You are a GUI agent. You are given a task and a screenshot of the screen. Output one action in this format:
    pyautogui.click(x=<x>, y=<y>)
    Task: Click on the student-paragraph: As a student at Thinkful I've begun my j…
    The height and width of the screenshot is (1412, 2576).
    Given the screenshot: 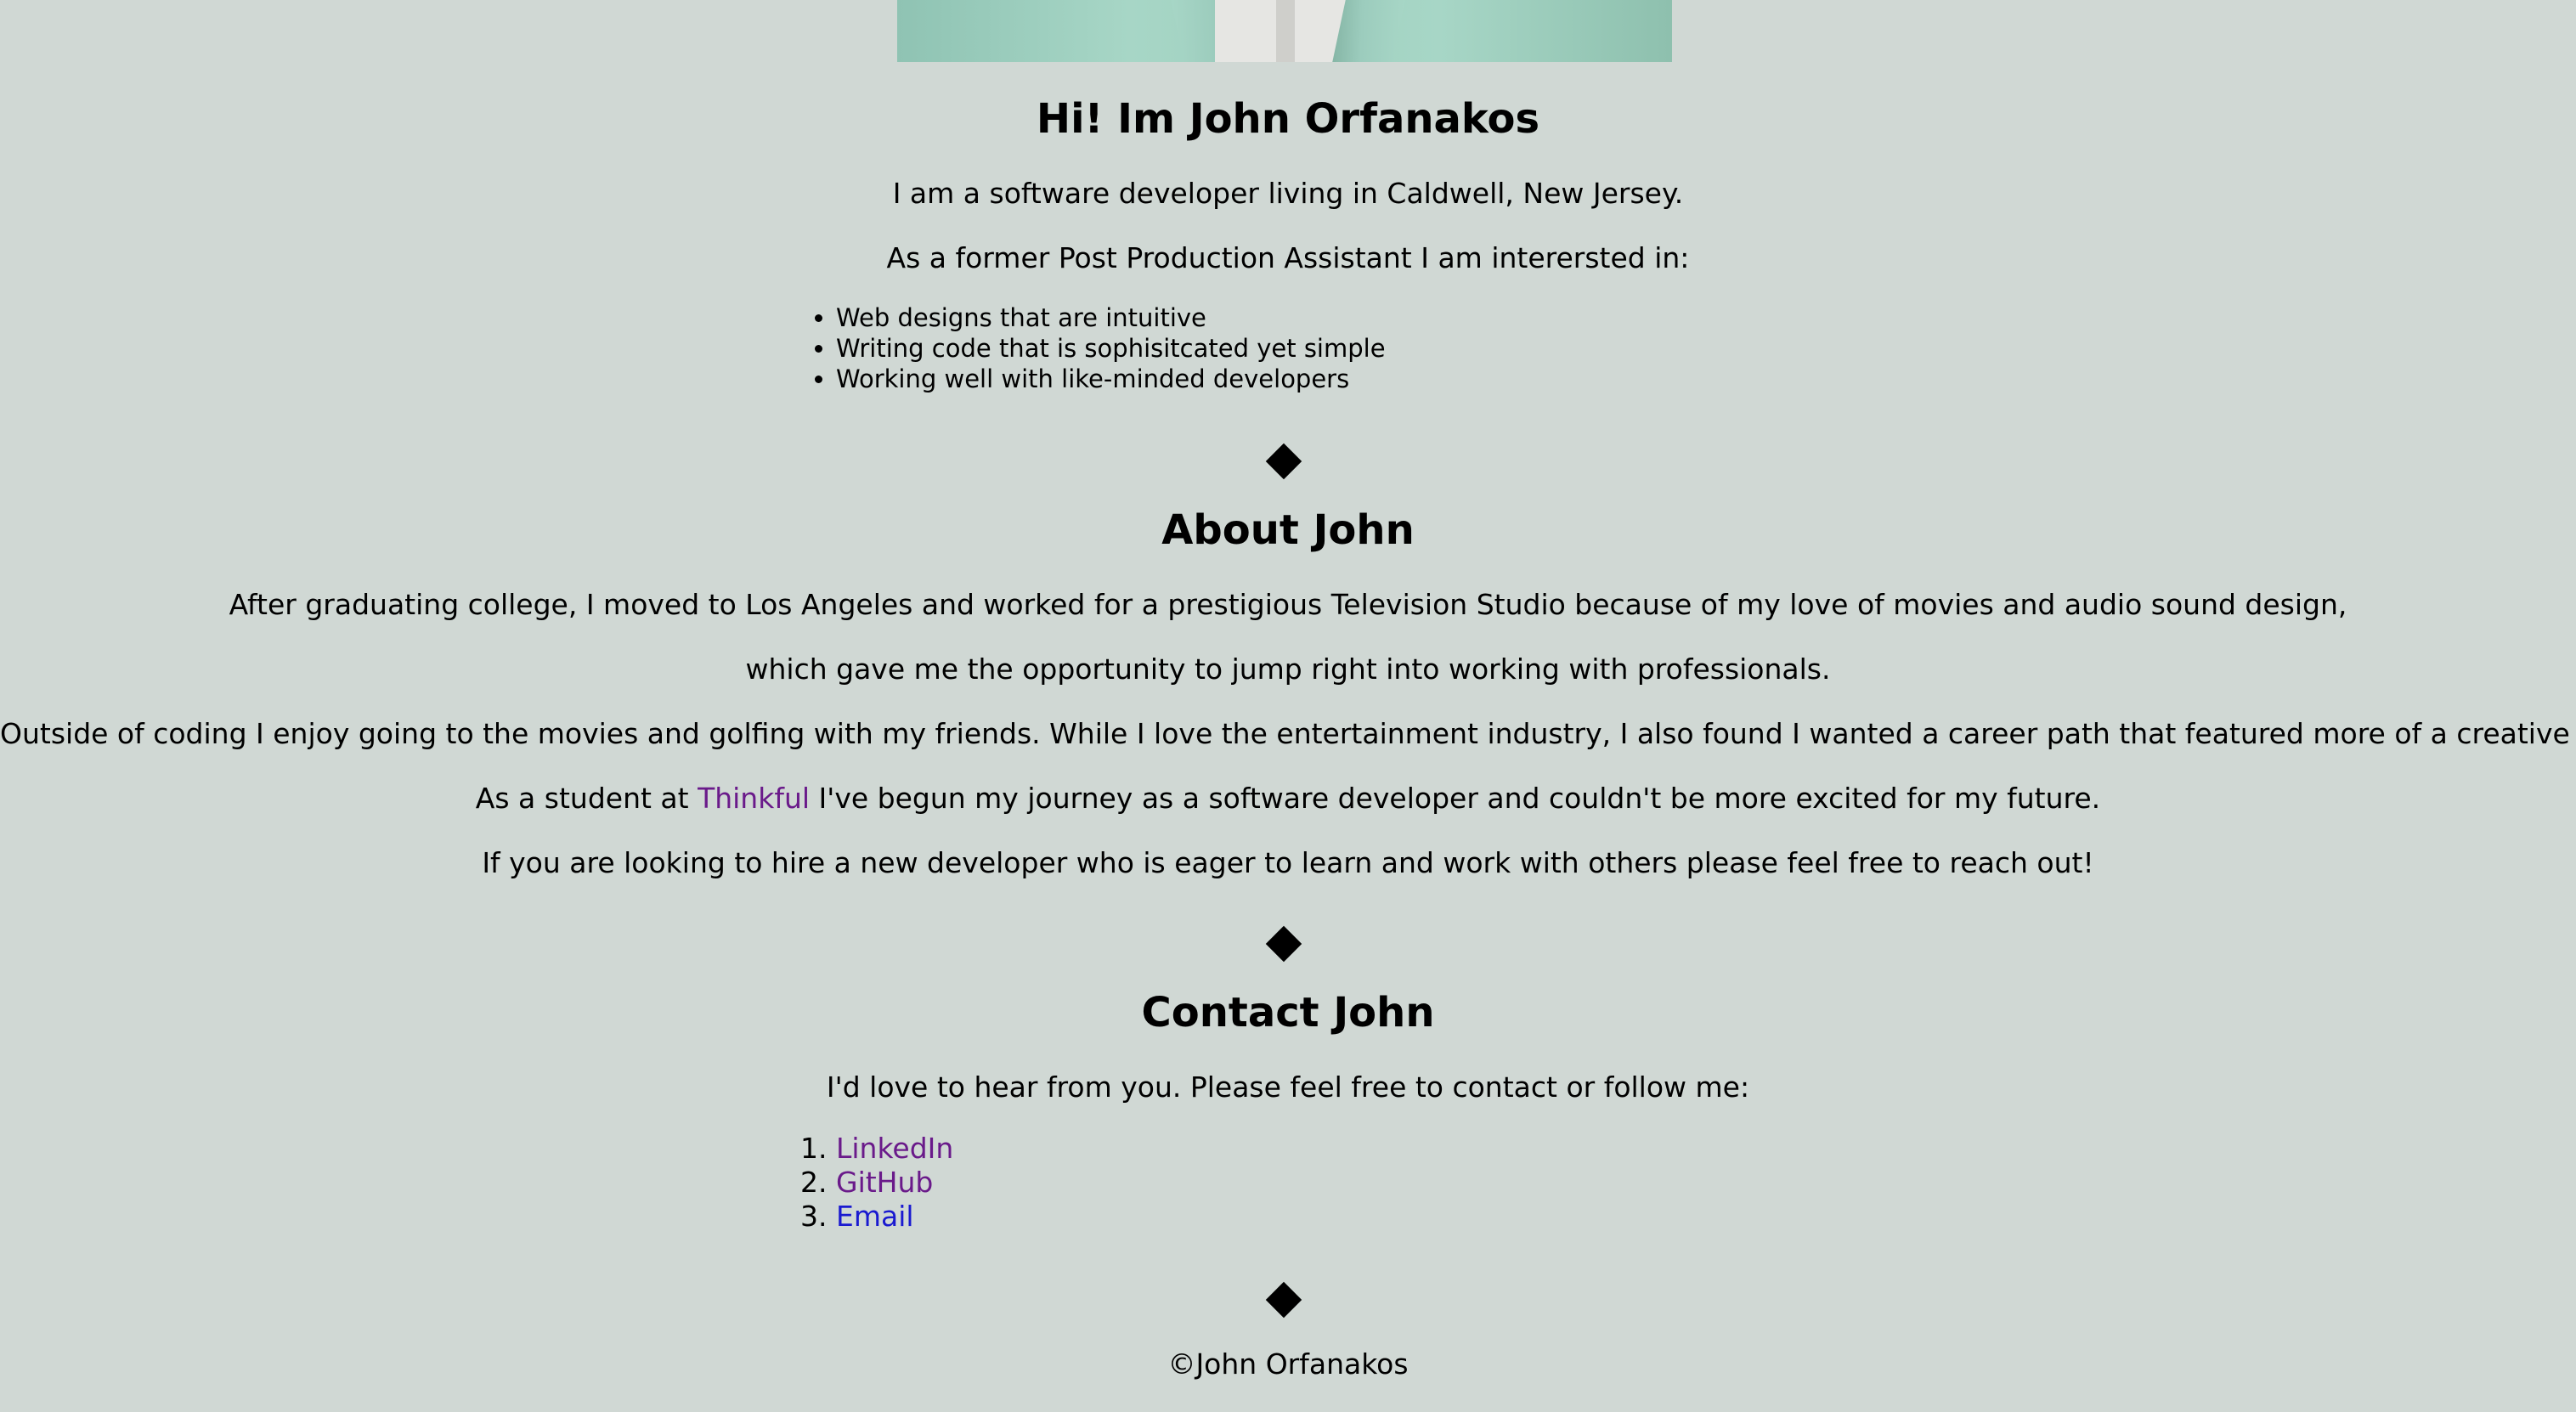 What is the action you would take?
    pyautogui.click(x=1288, y=799)
    